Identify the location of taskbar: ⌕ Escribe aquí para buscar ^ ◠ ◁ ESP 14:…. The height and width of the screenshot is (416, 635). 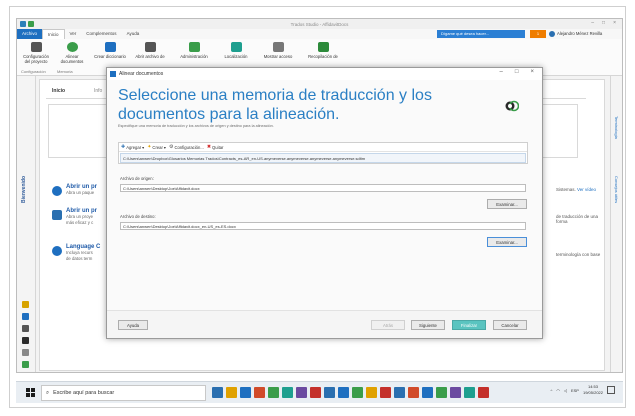
(319, 392).